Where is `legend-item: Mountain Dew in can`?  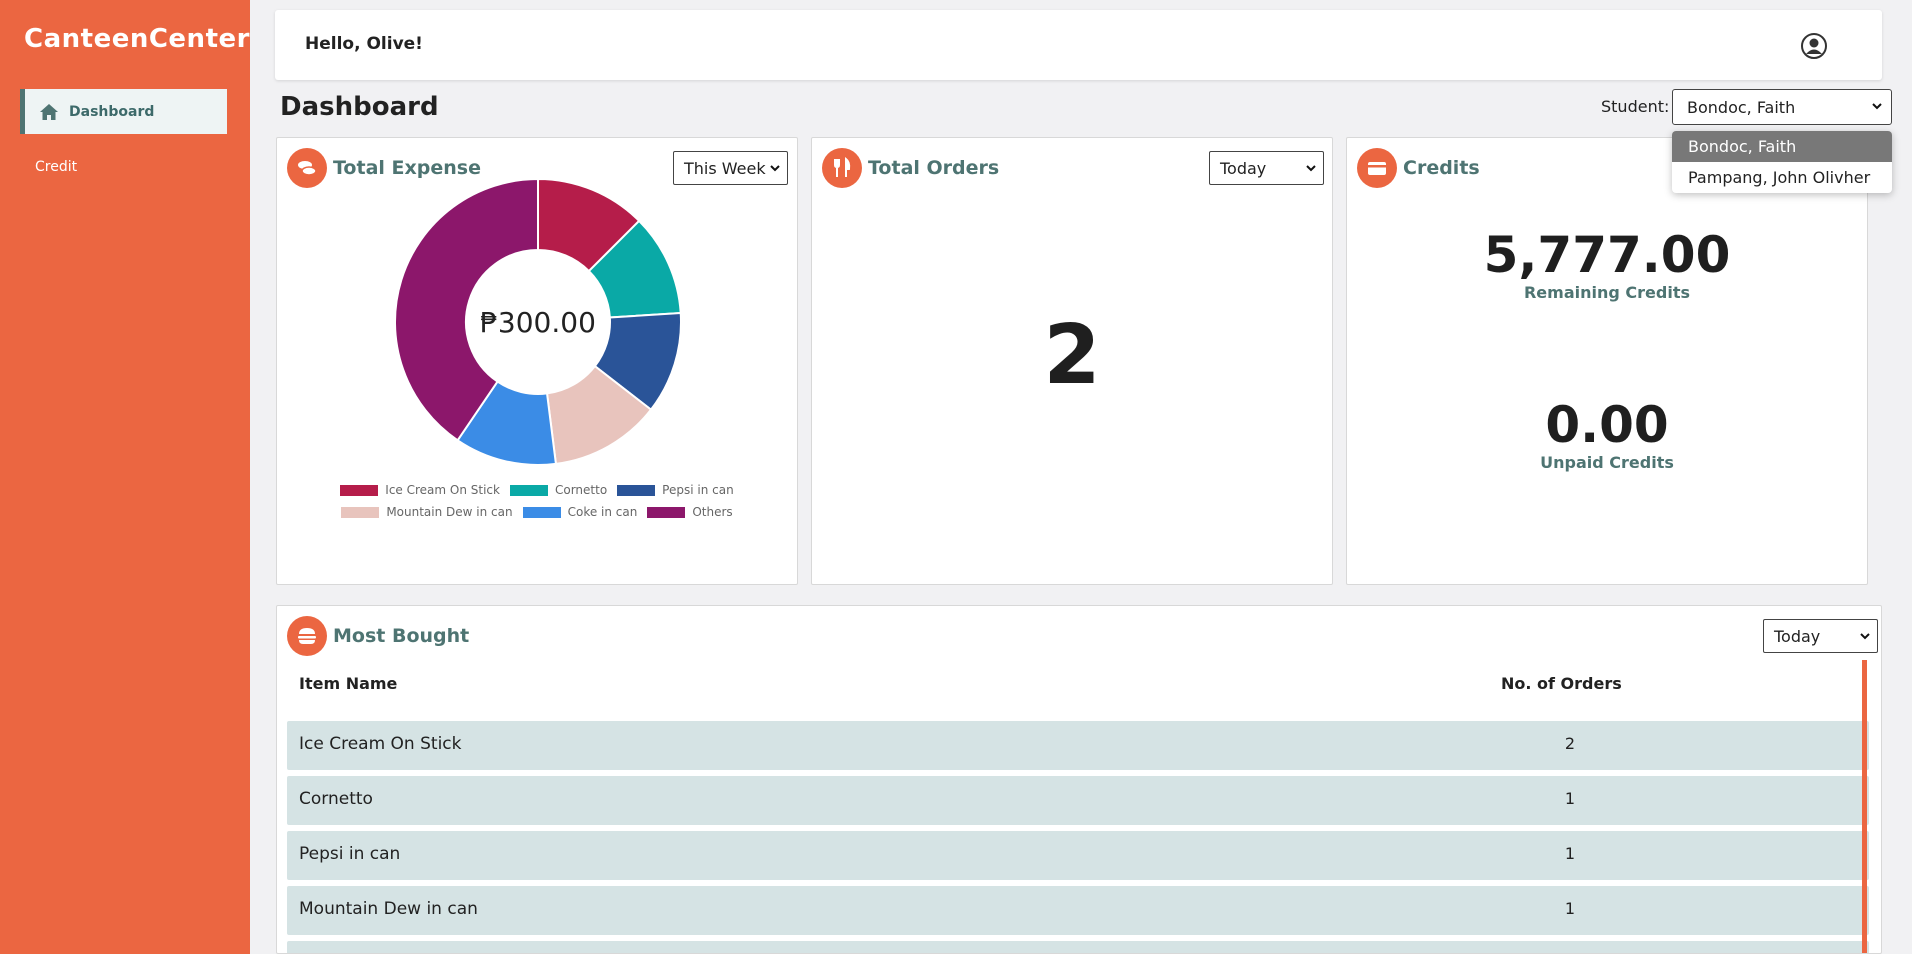
legend-item: Mountain Dew in can is located at coordinates (427, 512).